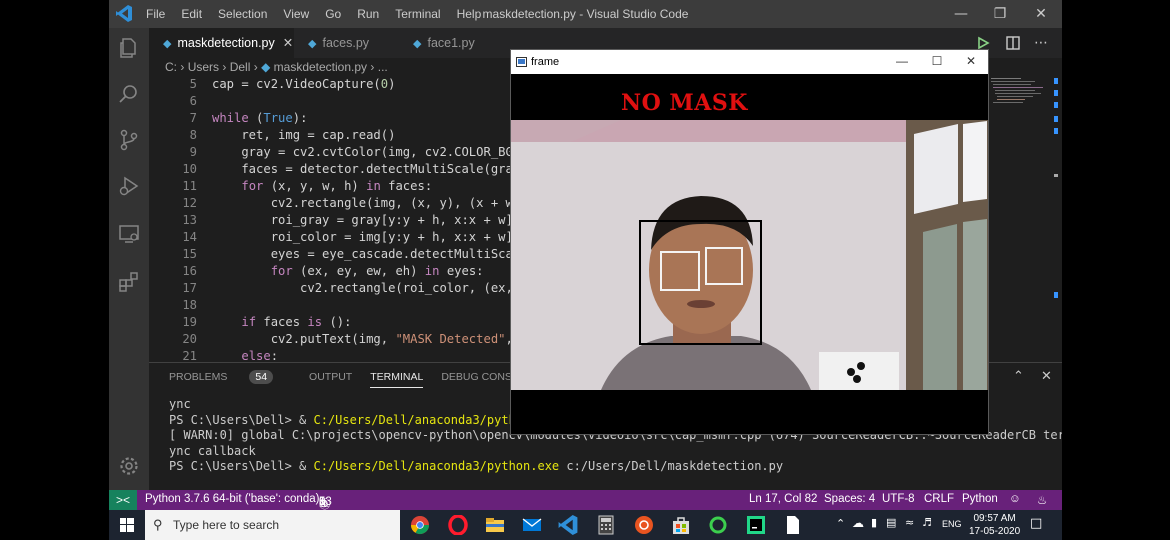 This screenshot has width=1170, height=540. Describe the element at coordinates (874, 522) in the screenshot. I see `usb-icon: ▮` at that location.